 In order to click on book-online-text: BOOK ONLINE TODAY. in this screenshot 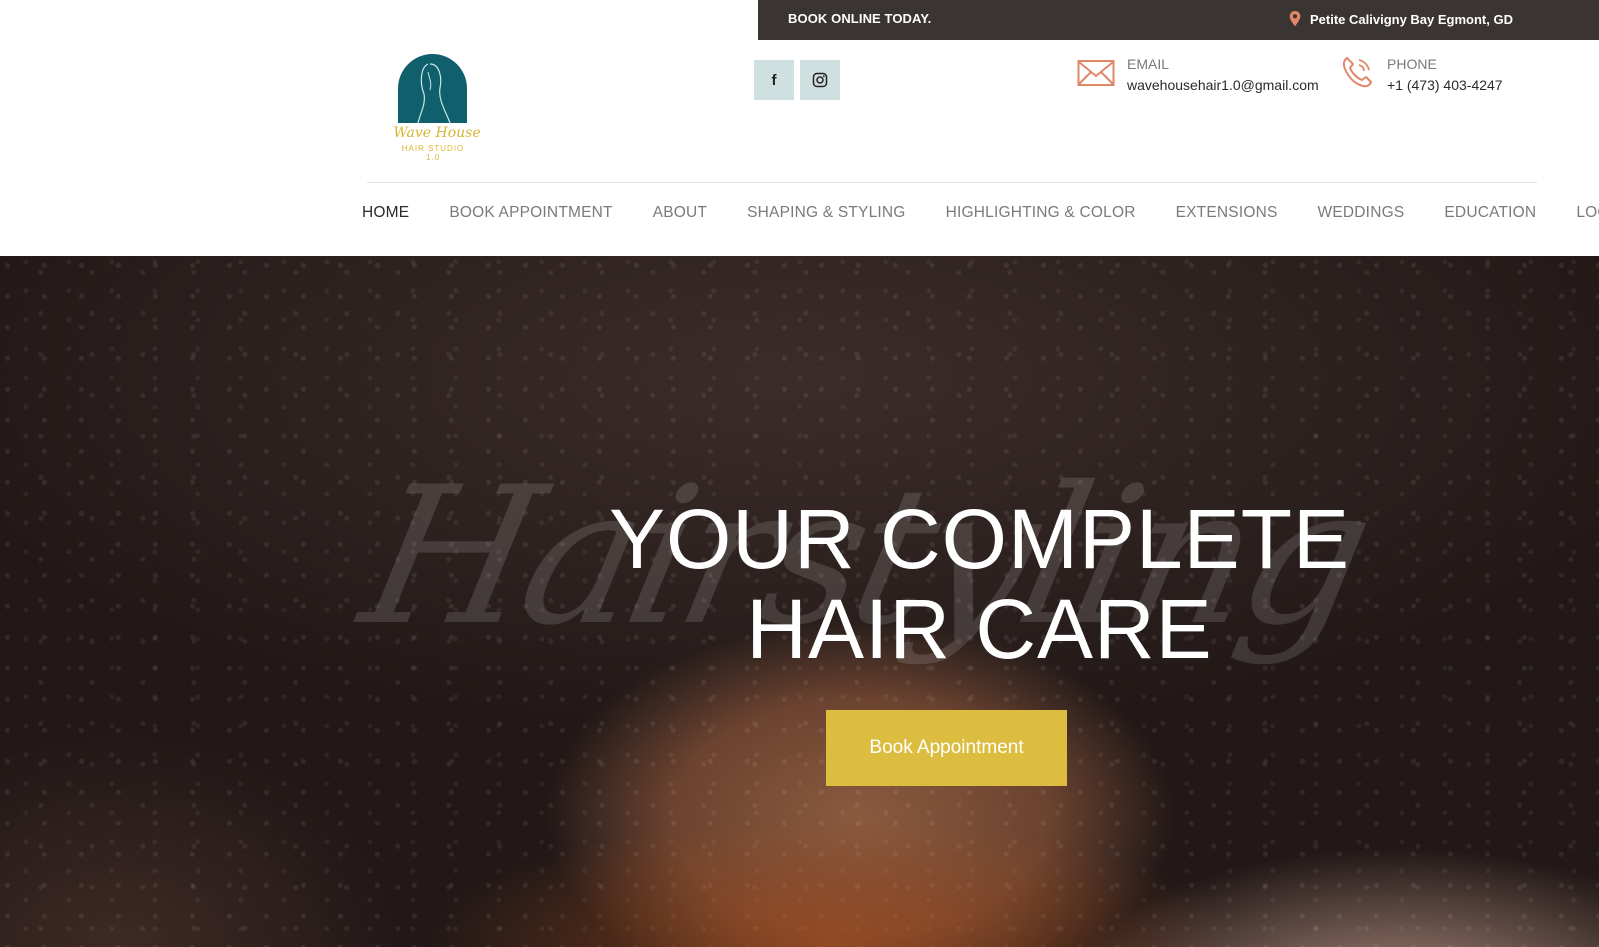, I will do `click(859, 18)`.